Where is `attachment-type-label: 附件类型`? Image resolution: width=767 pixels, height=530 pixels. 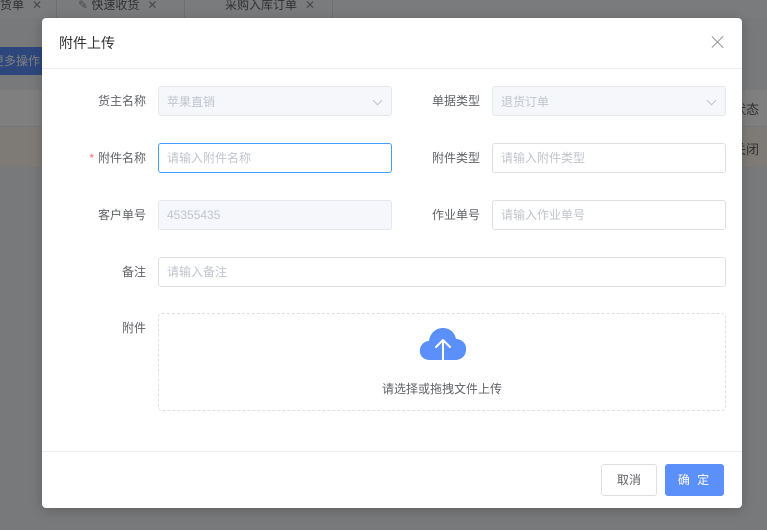 attachment-type-label: 附件类型 is located at coordinates (455, 158).